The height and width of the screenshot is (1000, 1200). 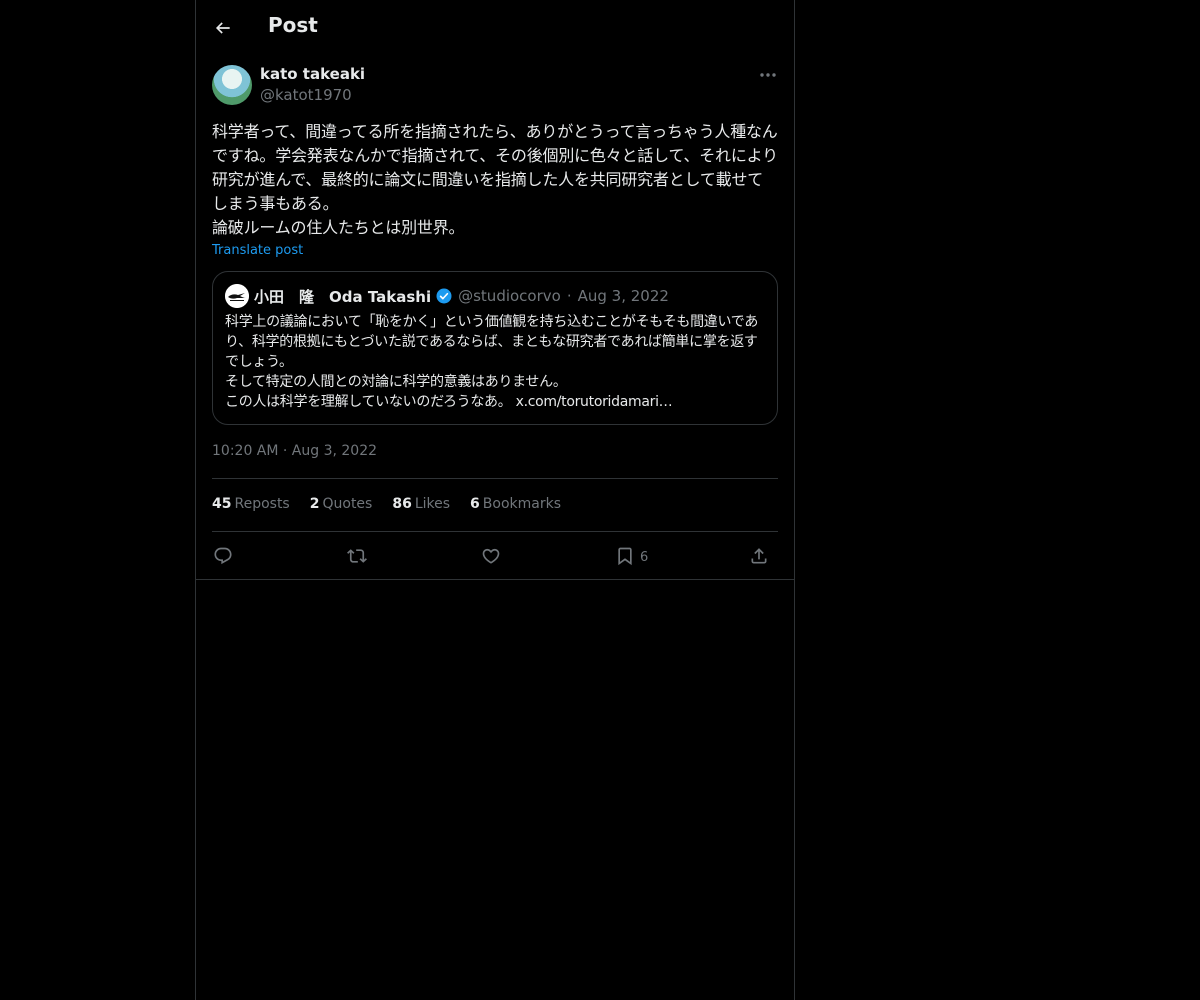 What do you see at coordinates (495, 26) in the screenshot?
I see `header: Post` at bounding box center [495, 26].